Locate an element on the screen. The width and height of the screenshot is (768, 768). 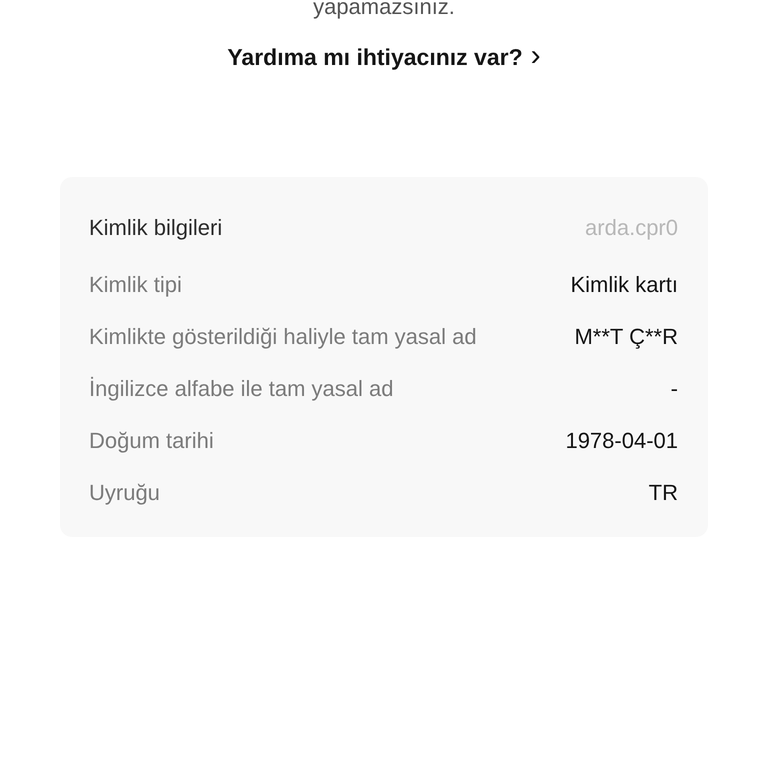
field-label: İngilizce alfabe ile tam yasal ad is located at coordinates (241, 389).